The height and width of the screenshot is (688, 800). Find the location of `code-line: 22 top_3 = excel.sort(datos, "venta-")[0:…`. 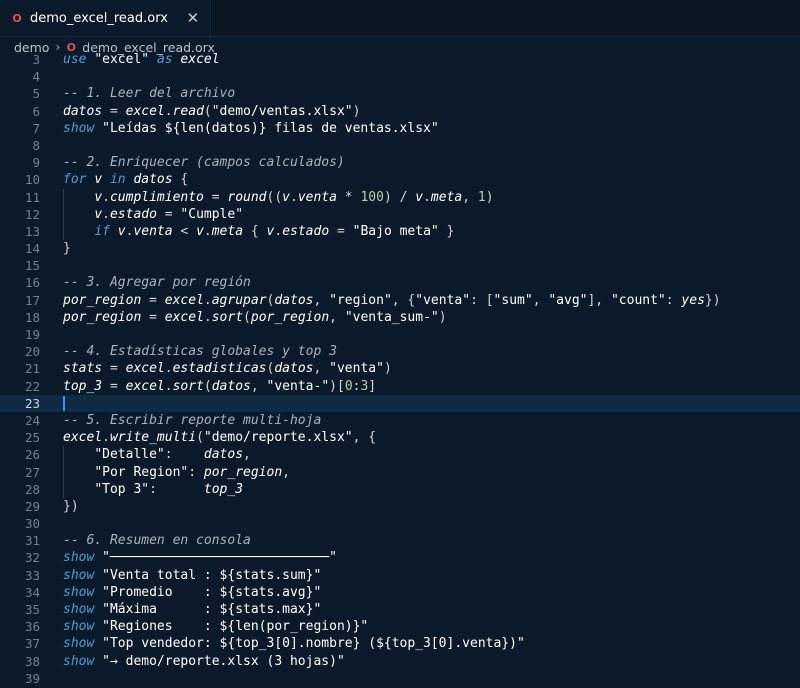

code-line: 22 top_3 = excel.sort(datos, "venta-")[0:… is located at coordinates (400, 386).